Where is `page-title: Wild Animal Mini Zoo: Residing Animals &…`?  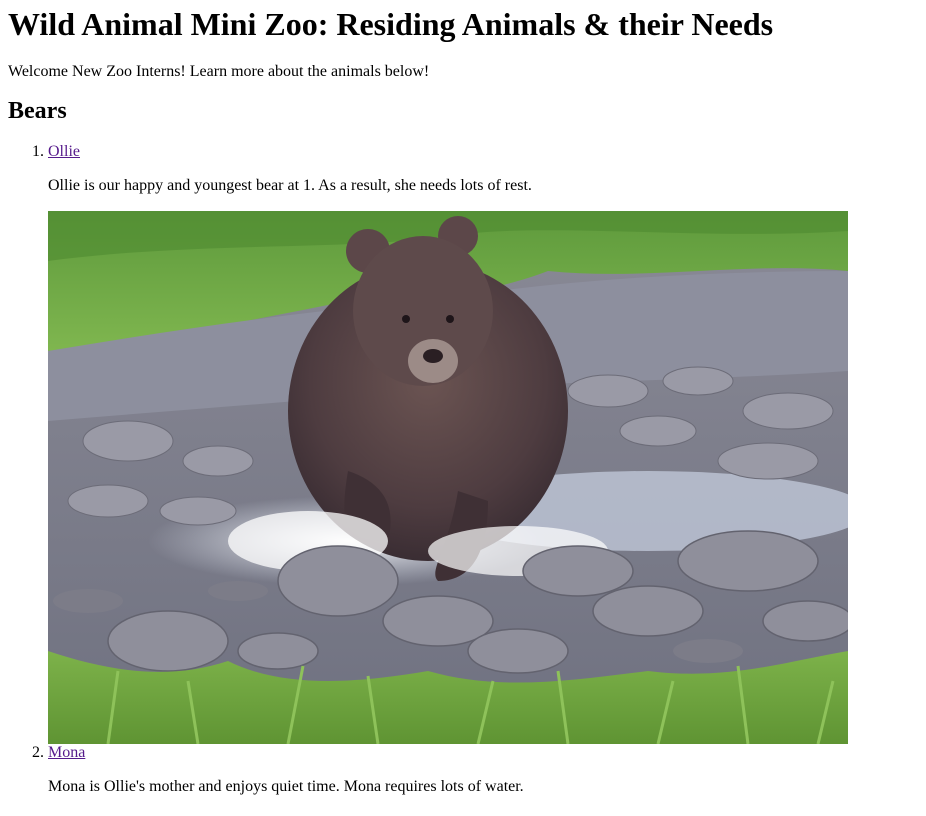 page-title: Wild Animal Mini Zoo: Residing Animals &… is located at coordinates (391, 24).